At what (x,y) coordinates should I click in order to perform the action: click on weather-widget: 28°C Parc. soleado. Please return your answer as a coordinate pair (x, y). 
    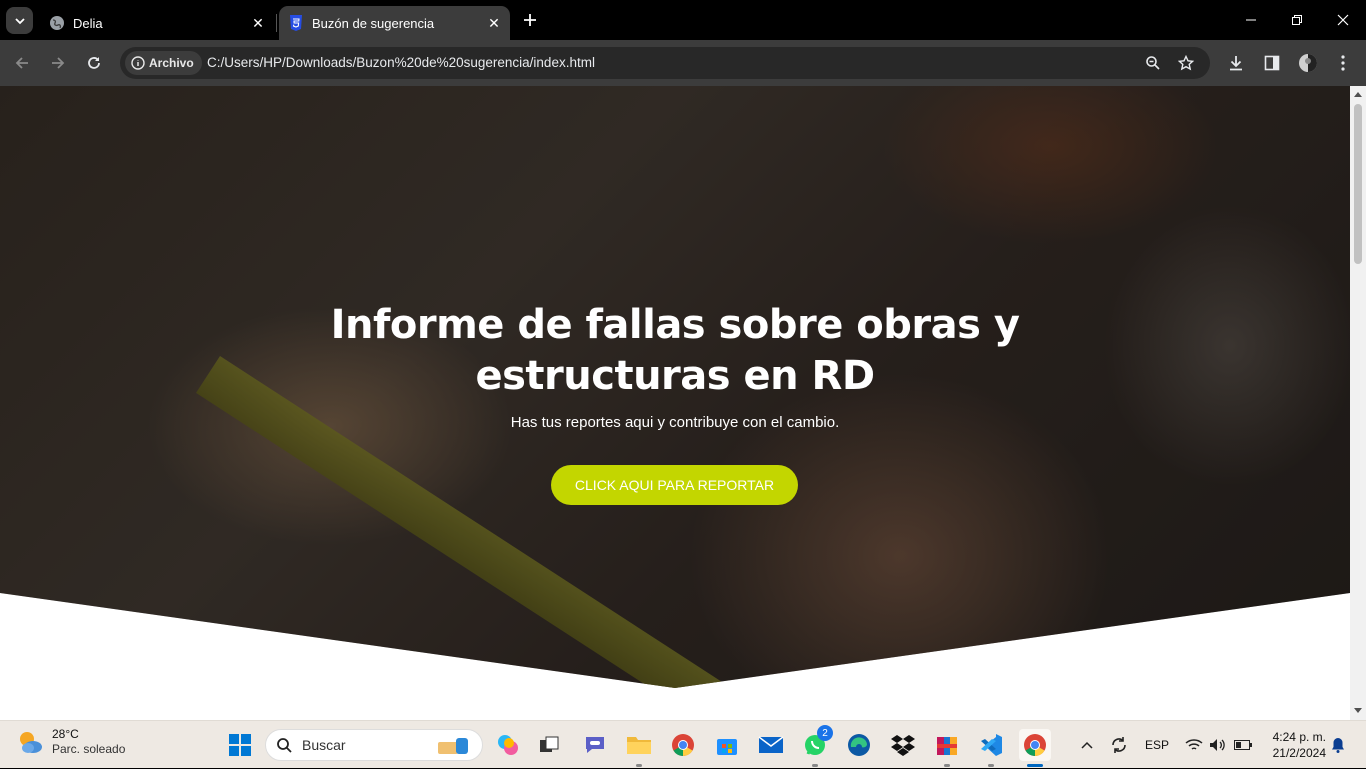
    Looking at the image, I should click on (70, 742).